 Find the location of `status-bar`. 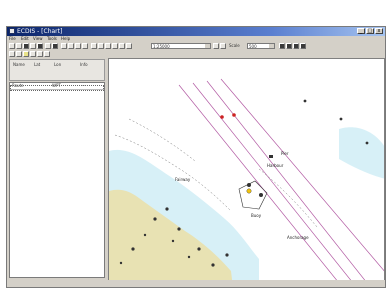

status-bar is located at coordinates (196, 283).